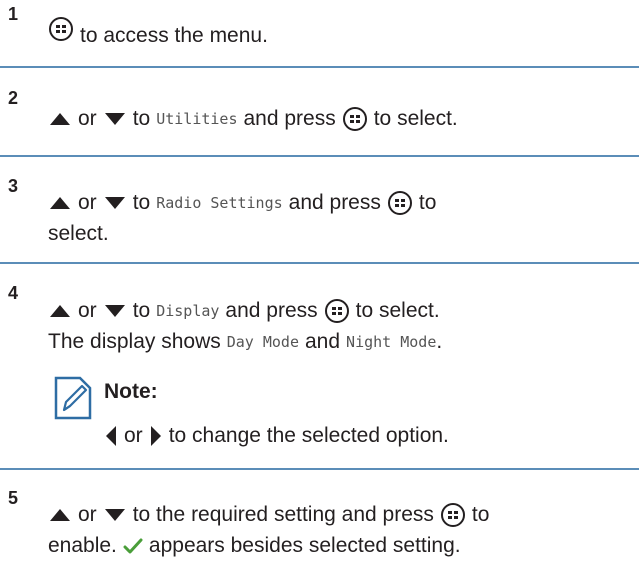 The height and width of the screenshot is (564, 639). I want to click on menu-item-display: Display, so click(188, 311).